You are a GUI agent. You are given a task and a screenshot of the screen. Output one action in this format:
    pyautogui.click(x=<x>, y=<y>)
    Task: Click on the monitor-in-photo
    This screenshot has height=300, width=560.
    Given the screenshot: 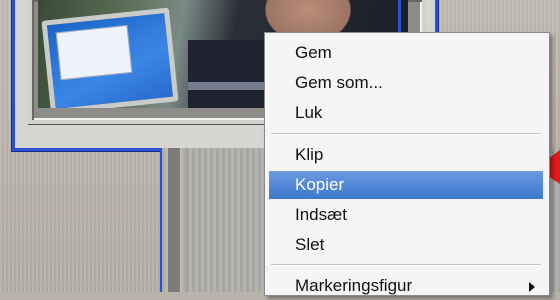 What is the action you would take?
    pyautogui.click(x=110, y=57)
    